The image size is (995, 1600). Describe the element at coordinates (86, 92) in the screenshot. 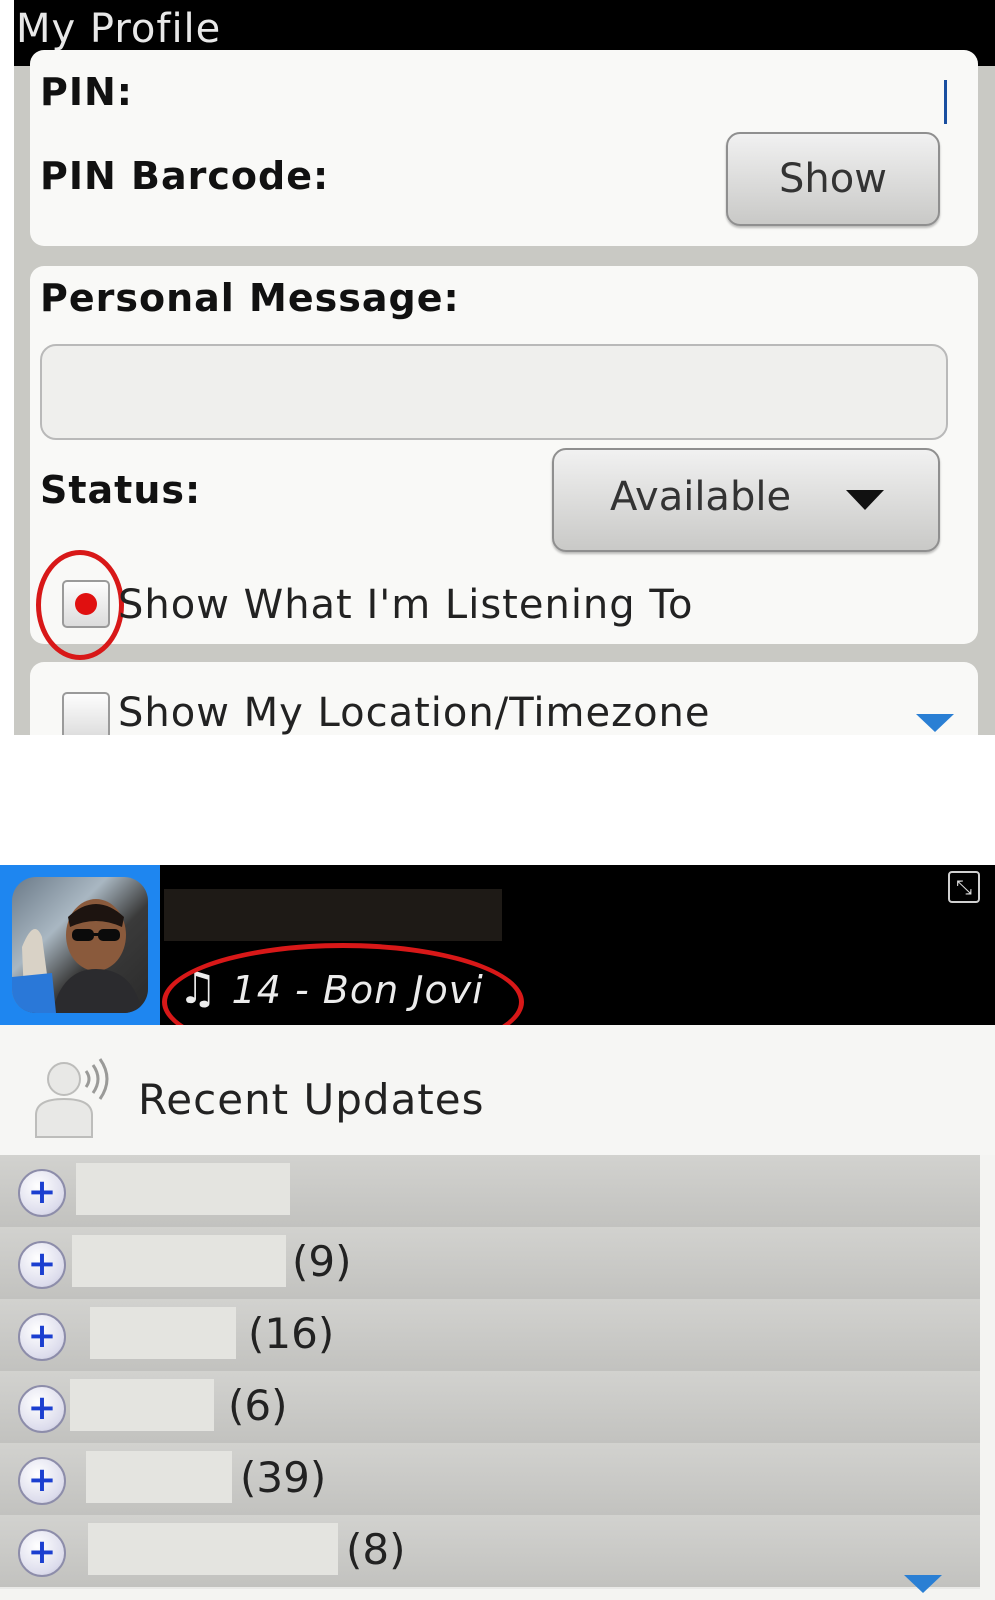

I see `pin-label: PIN:` at that location.